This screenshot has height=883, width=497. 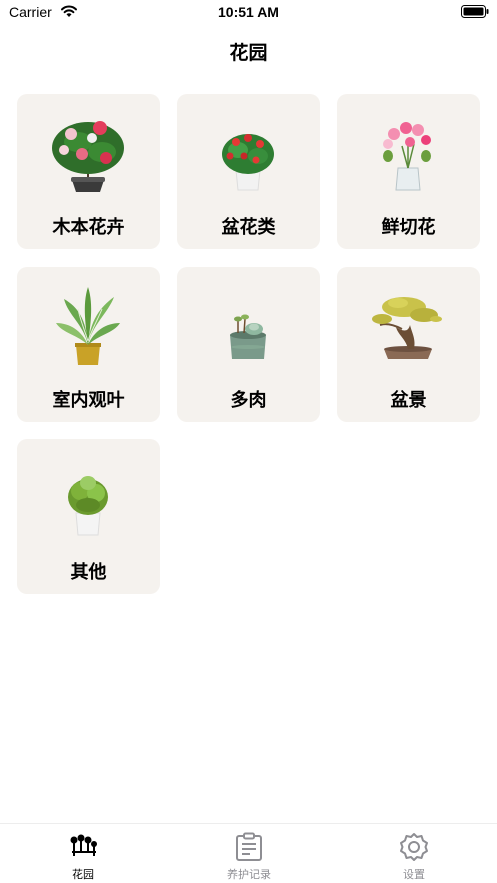 I want to click on category-card-indoor-foliage: 室内观叶, so click(x=88, y=344).